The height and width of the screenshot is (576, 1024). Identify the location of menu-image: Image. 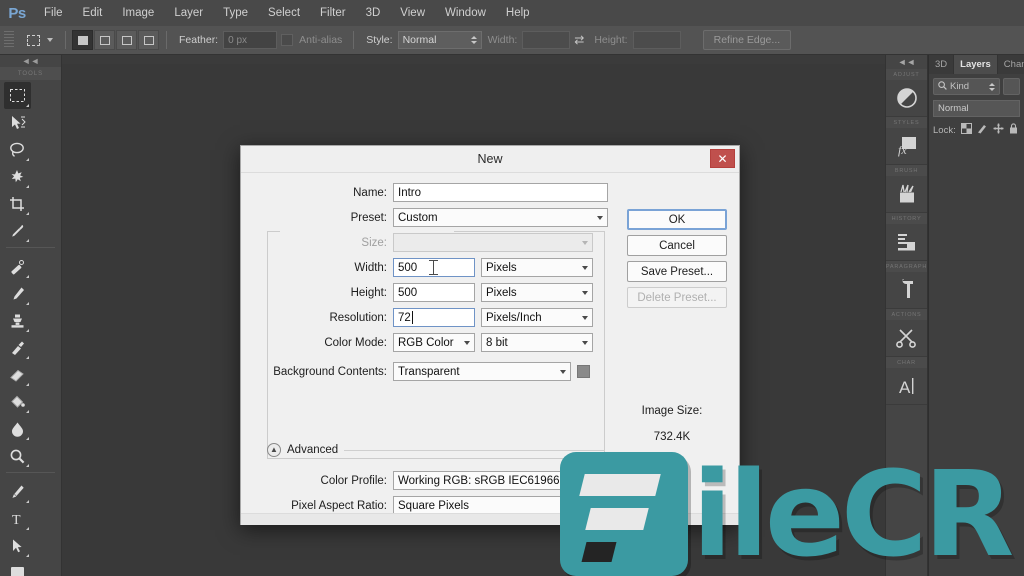
(138, 13).